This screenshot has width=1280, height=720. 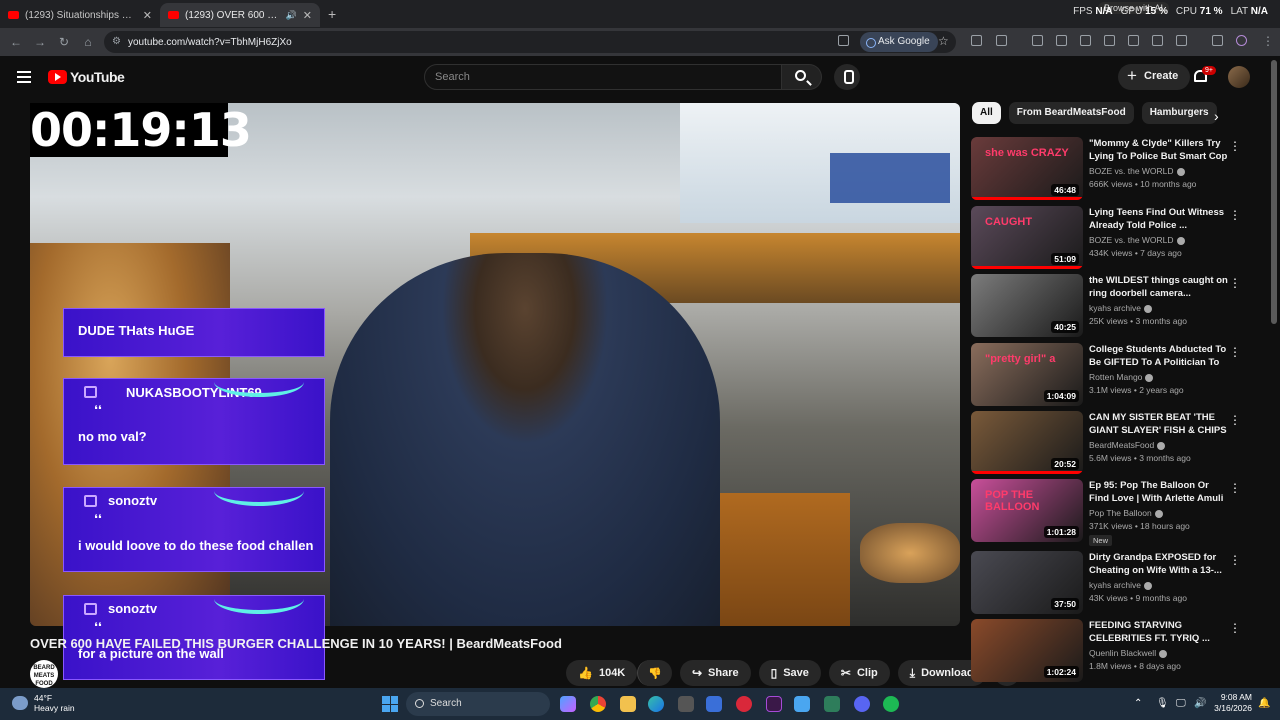 I want to click on recommendation-channel: Quenlin Blackwell, so click(x=1128, y=653).